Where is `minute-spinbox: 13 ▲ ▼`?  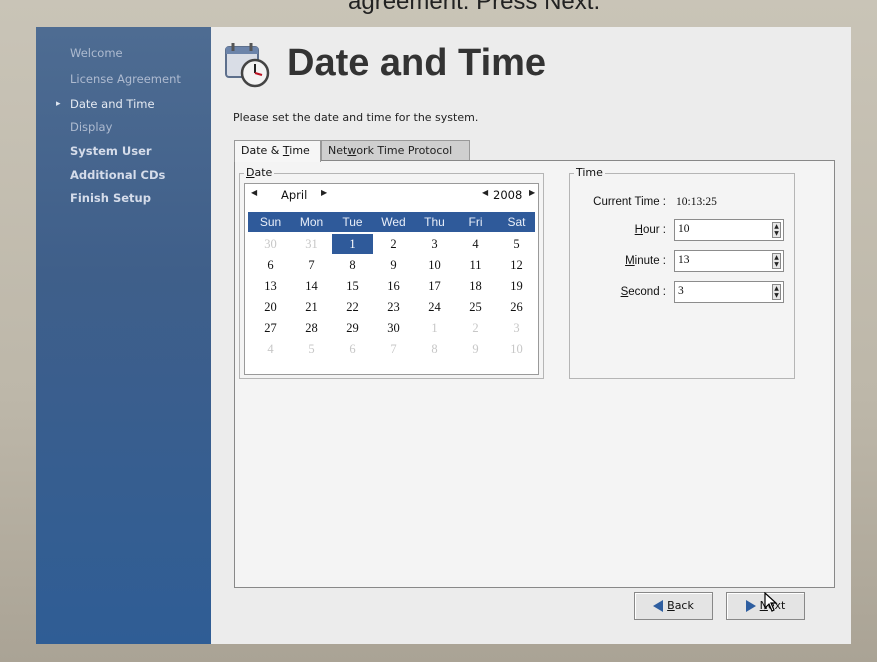 minute-spinbox: 13 ▲ ▼ is located at coordinates (729, 261).